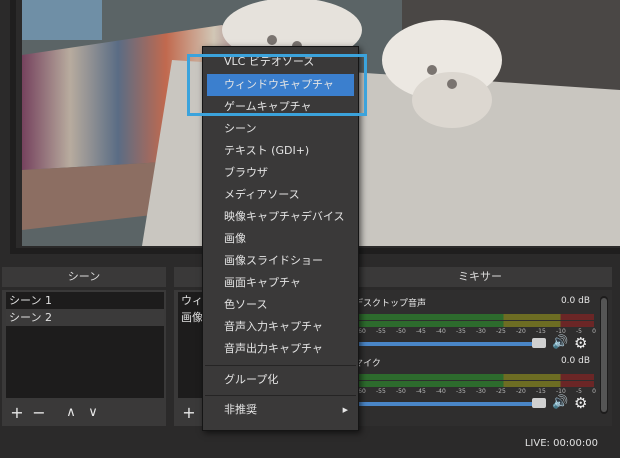 This screenshot has height=458, width=620. I want to click on scenes-panel: シーン 1 シーン 2 + − ∧ ∨, so click(84, 358).